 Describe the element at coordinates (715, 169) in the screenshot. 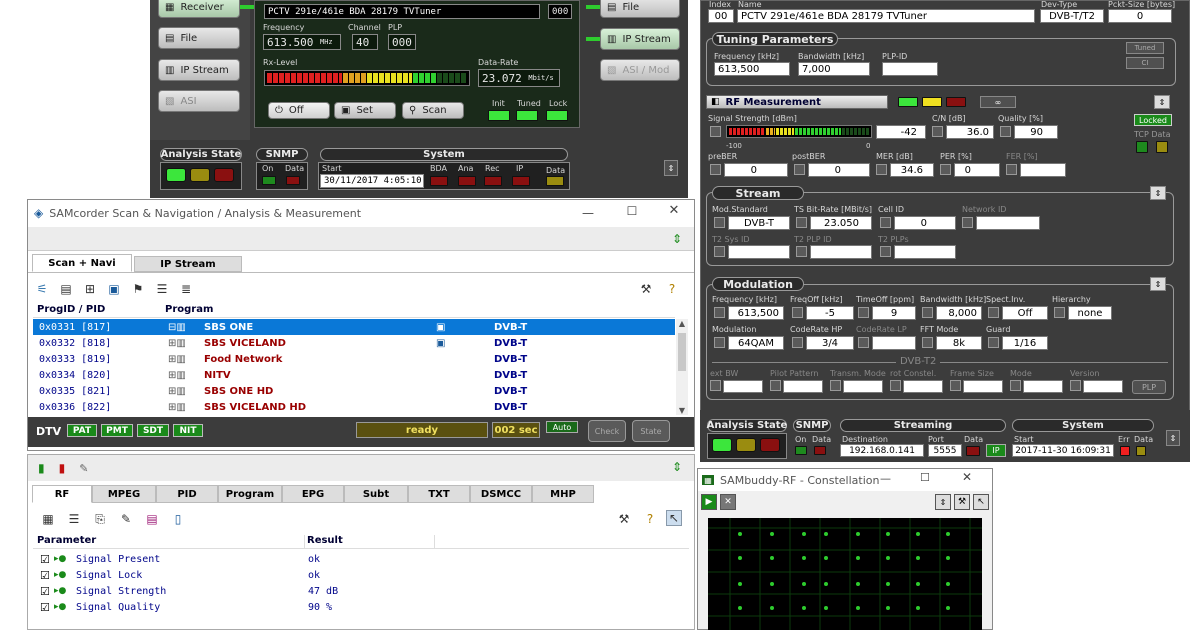

I see `preber-check` at that location.